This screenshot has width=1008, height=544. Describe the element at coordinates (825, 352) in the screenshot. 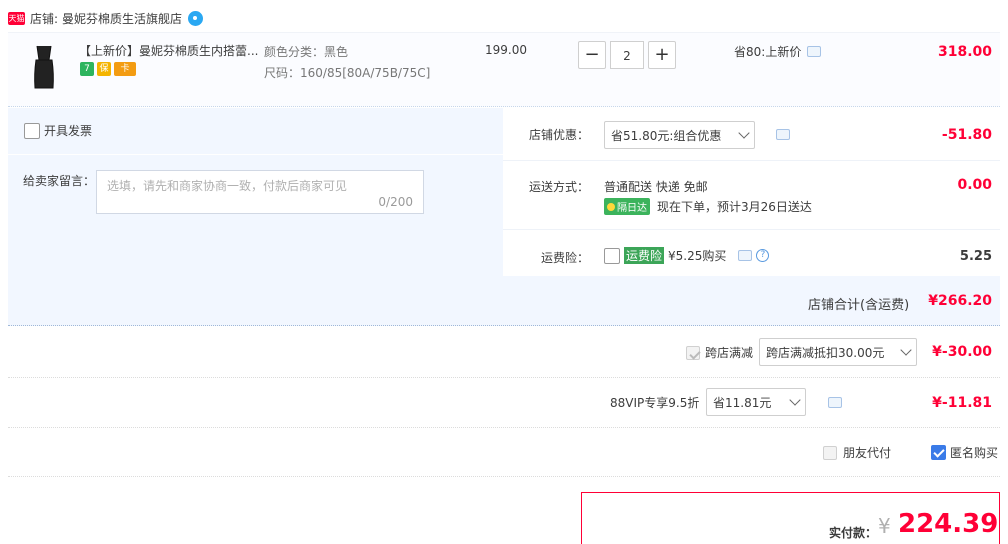

I see `cross-shop-value: 跨店满减抵扣30.00元` at that location.